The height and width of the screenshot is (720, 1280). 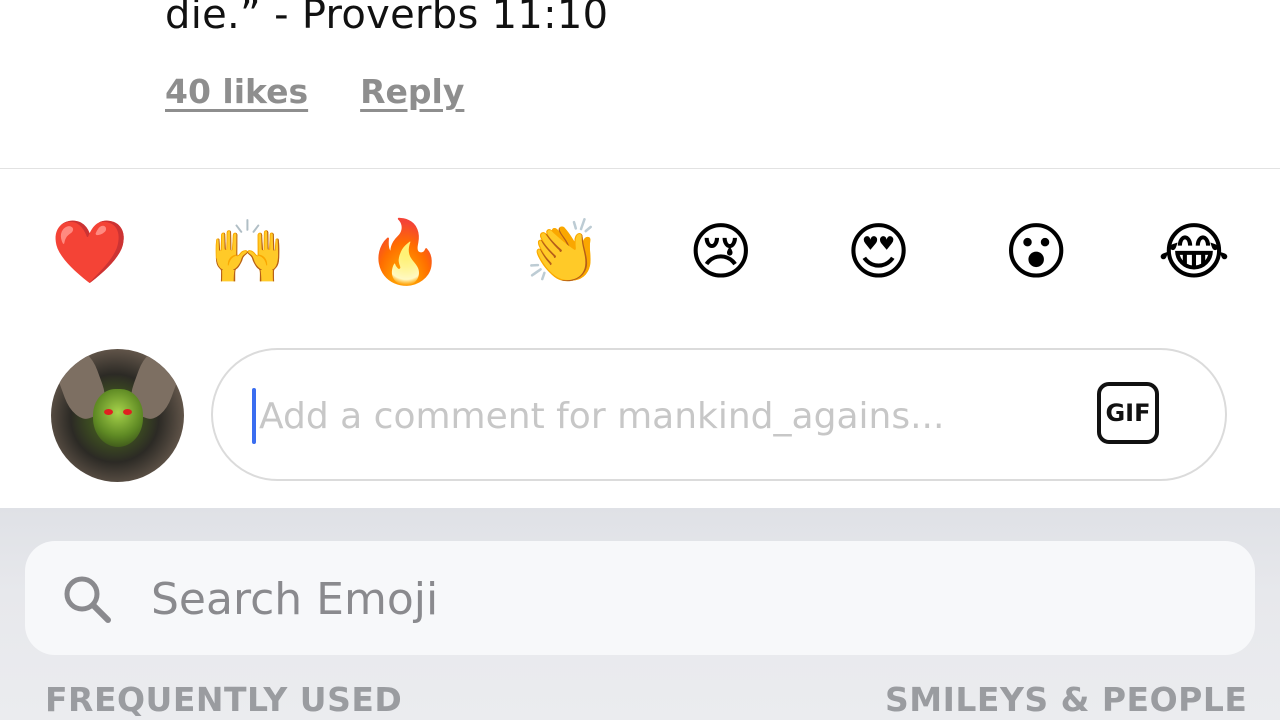 I want to click on avatar-face, so click(x=118, y=418).